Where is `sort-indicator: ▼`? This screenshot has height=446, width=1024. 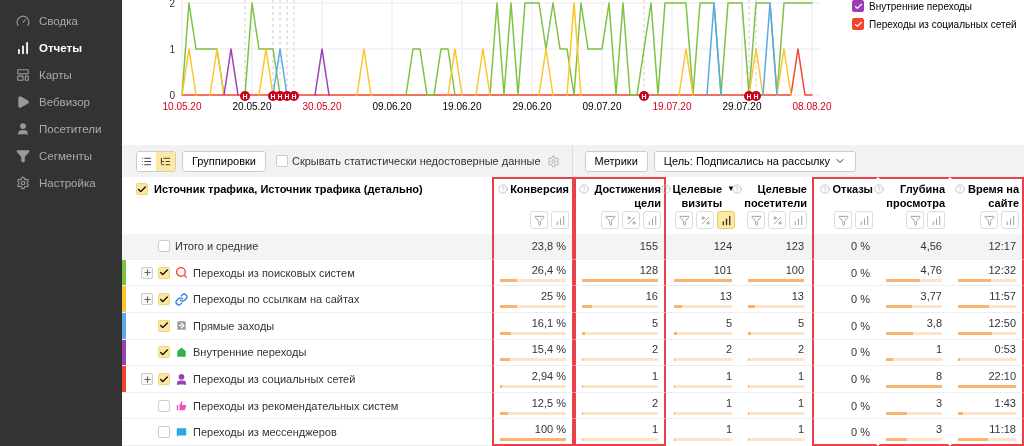
sort-indicator: ▼ is located at coordinates (731, 189).